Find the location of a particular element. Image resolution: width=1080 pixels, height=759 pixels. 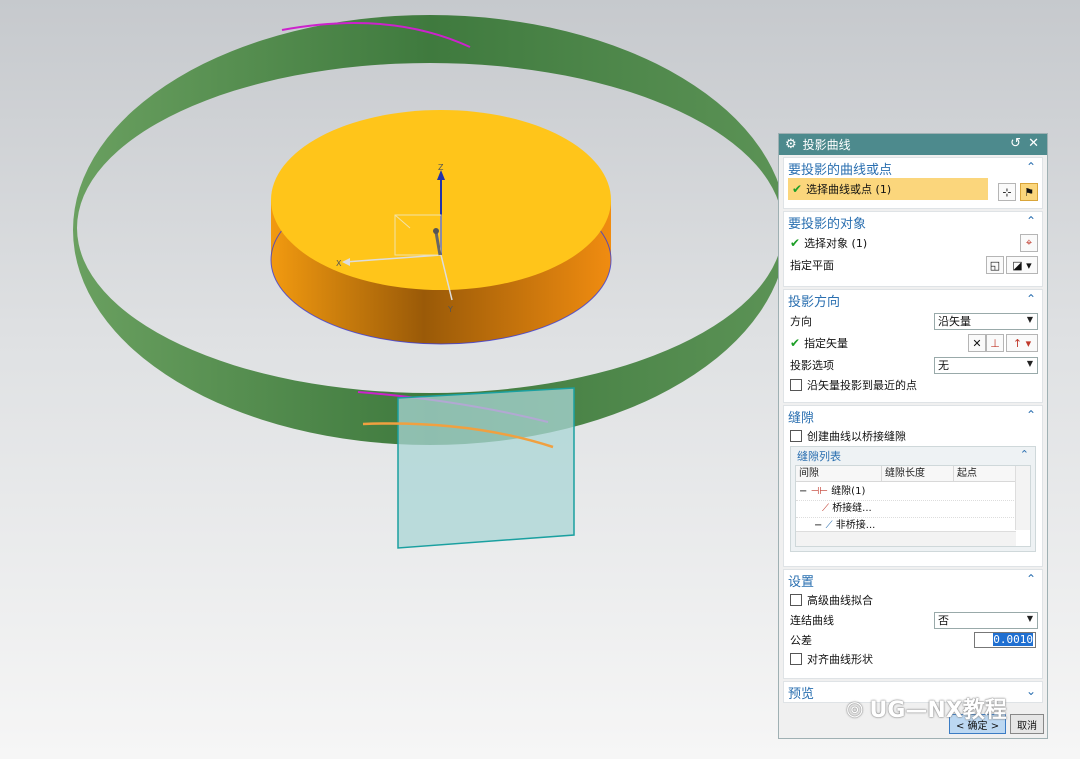

tolerance-row: 公差 0.0010 is located at coordinates (913, 640).